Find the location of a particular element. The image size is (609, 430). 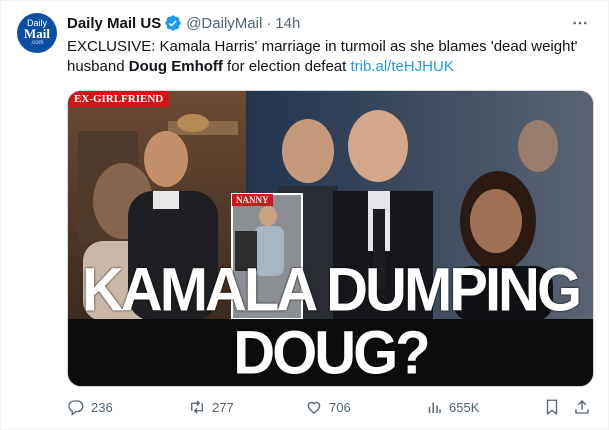

tweet-text-part2: for election defeat is located at coordinates (286, 66).